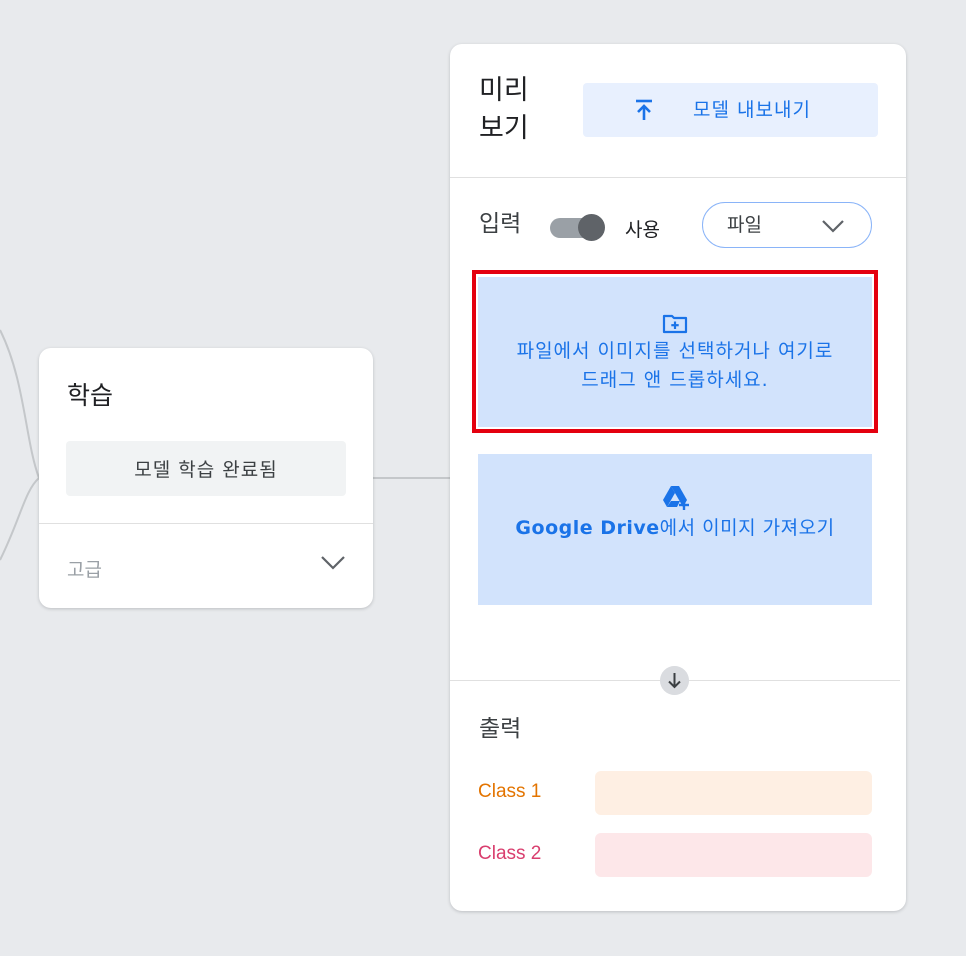 The width and height of the screenshot is (966, 956). What do you see at coordinates (206, 468) in the screenshot?
I see `training-status-button: 모델 학습 완료됨` at bounding box center [206, 468].